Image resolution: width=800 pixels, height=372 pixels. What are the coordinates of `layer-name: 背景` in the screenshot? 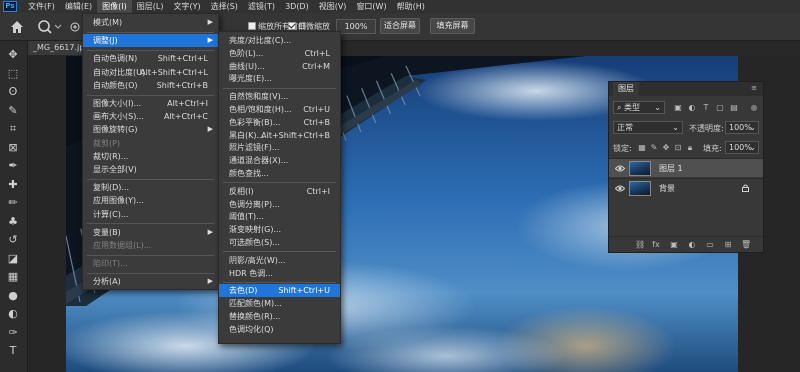 It's located at (667, 188).